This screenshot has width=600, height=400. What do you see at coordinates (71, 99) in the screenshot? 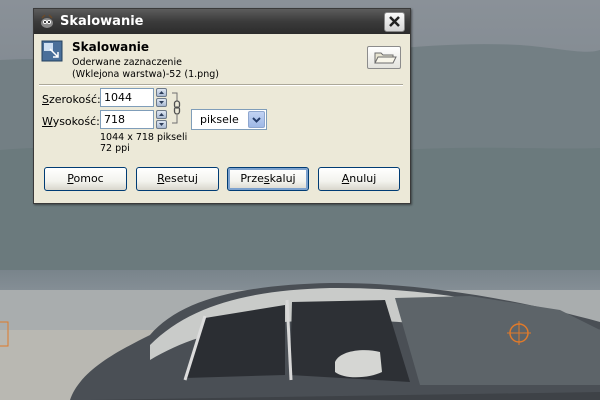
I see `width-label: Szerokość:` at bounding box center [71, 99].